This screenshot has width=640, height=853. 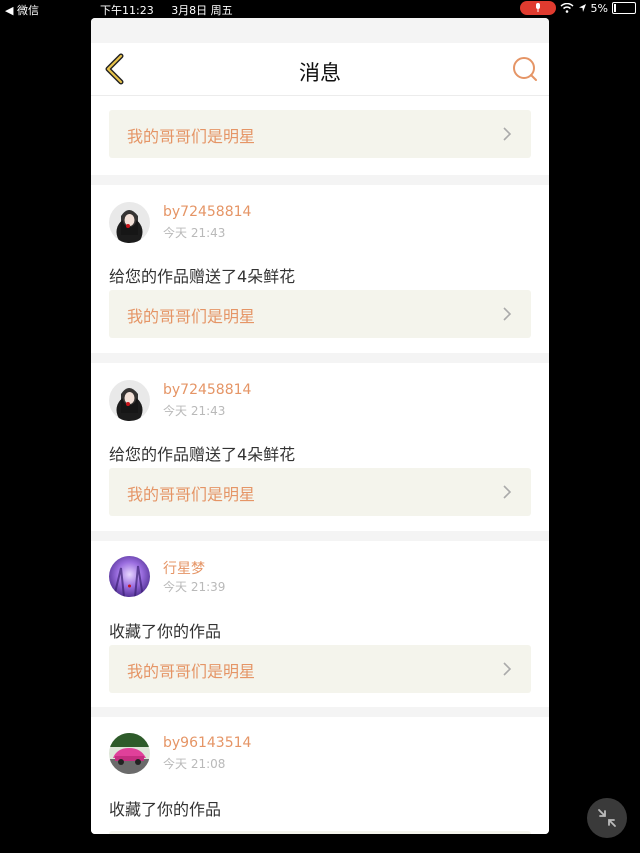 I want to click on message-time: 今天 21:08, so click(x=194, y=764).